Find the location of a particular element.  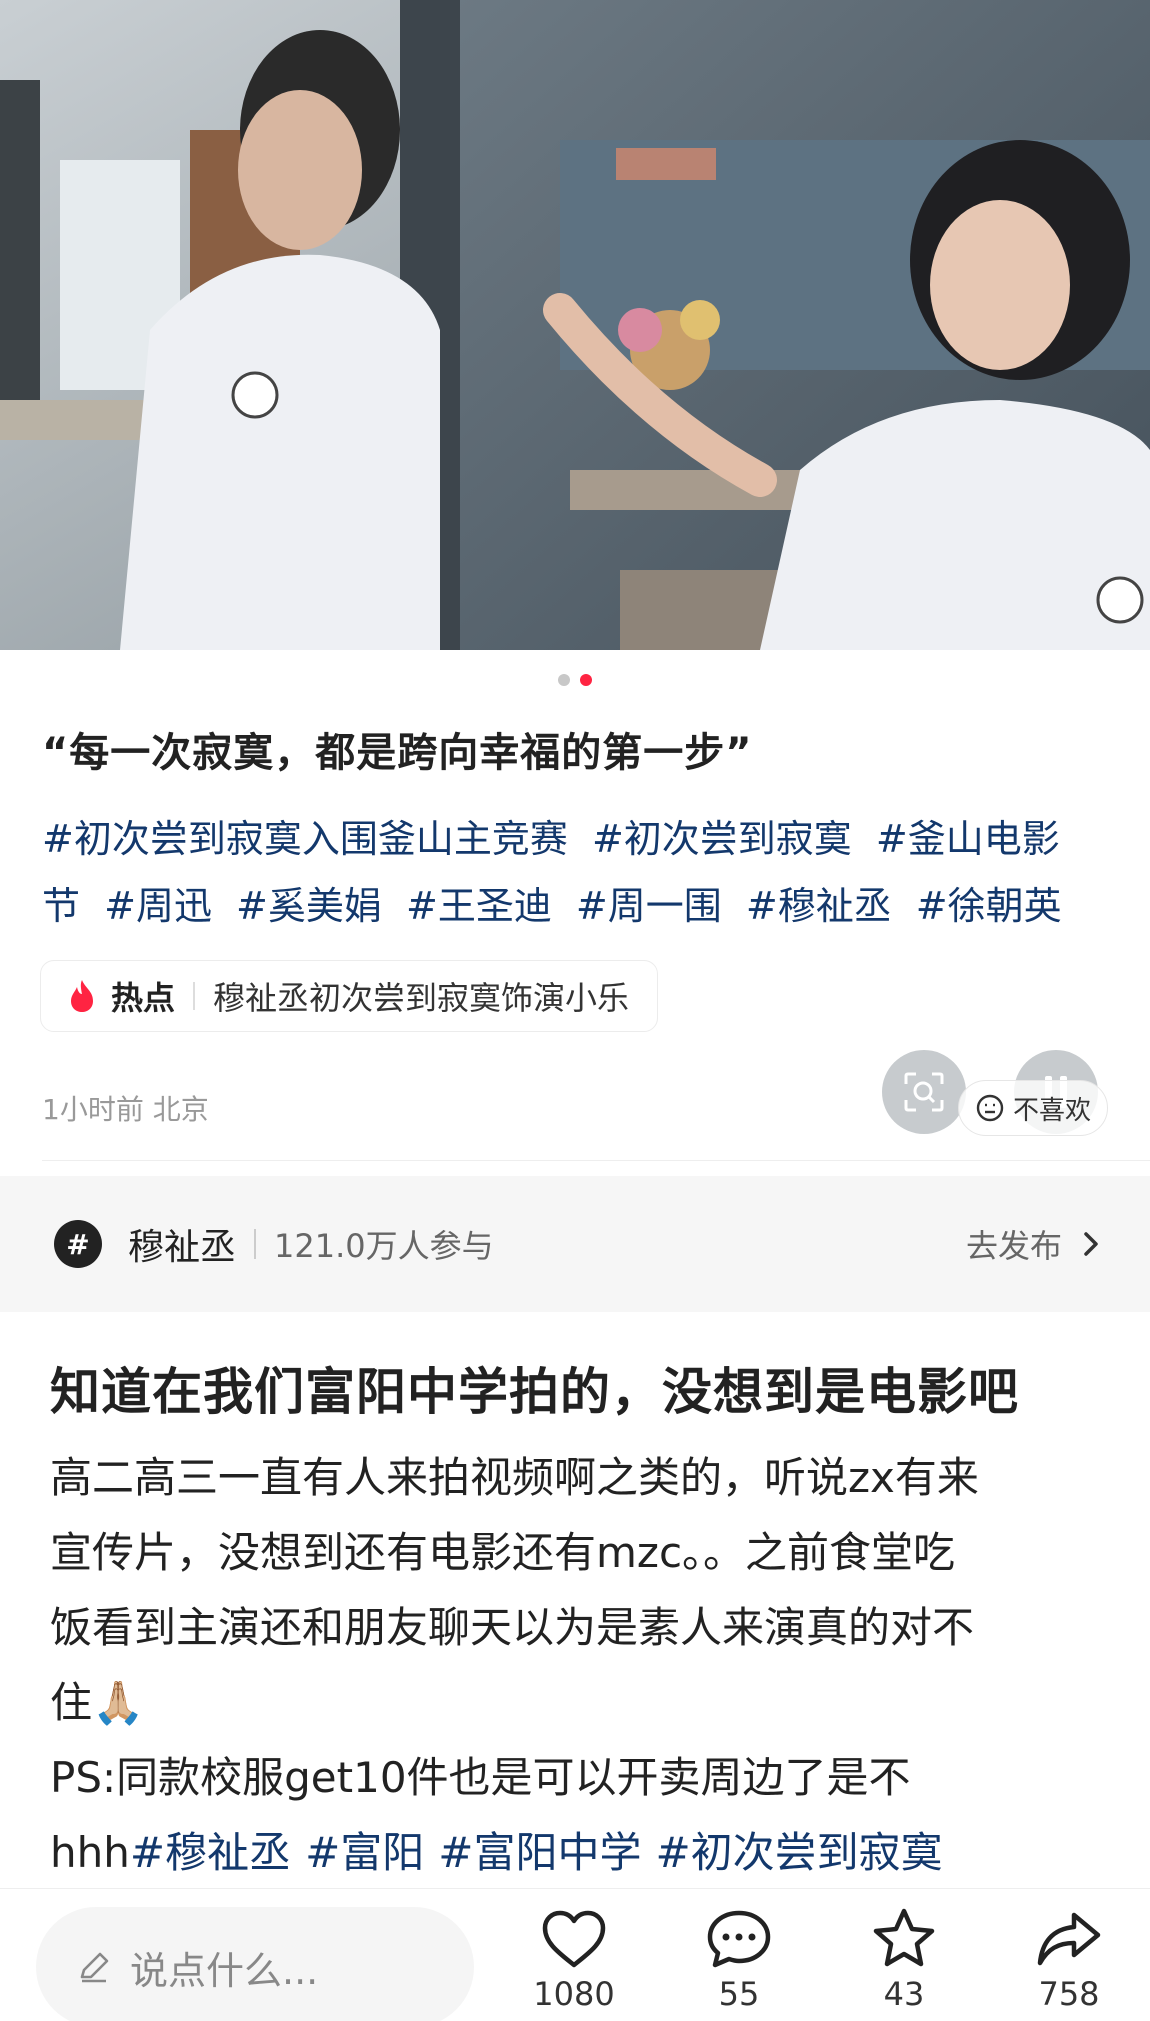

hashtag-link: #奚美娟 is located at coordinates (309, 906).